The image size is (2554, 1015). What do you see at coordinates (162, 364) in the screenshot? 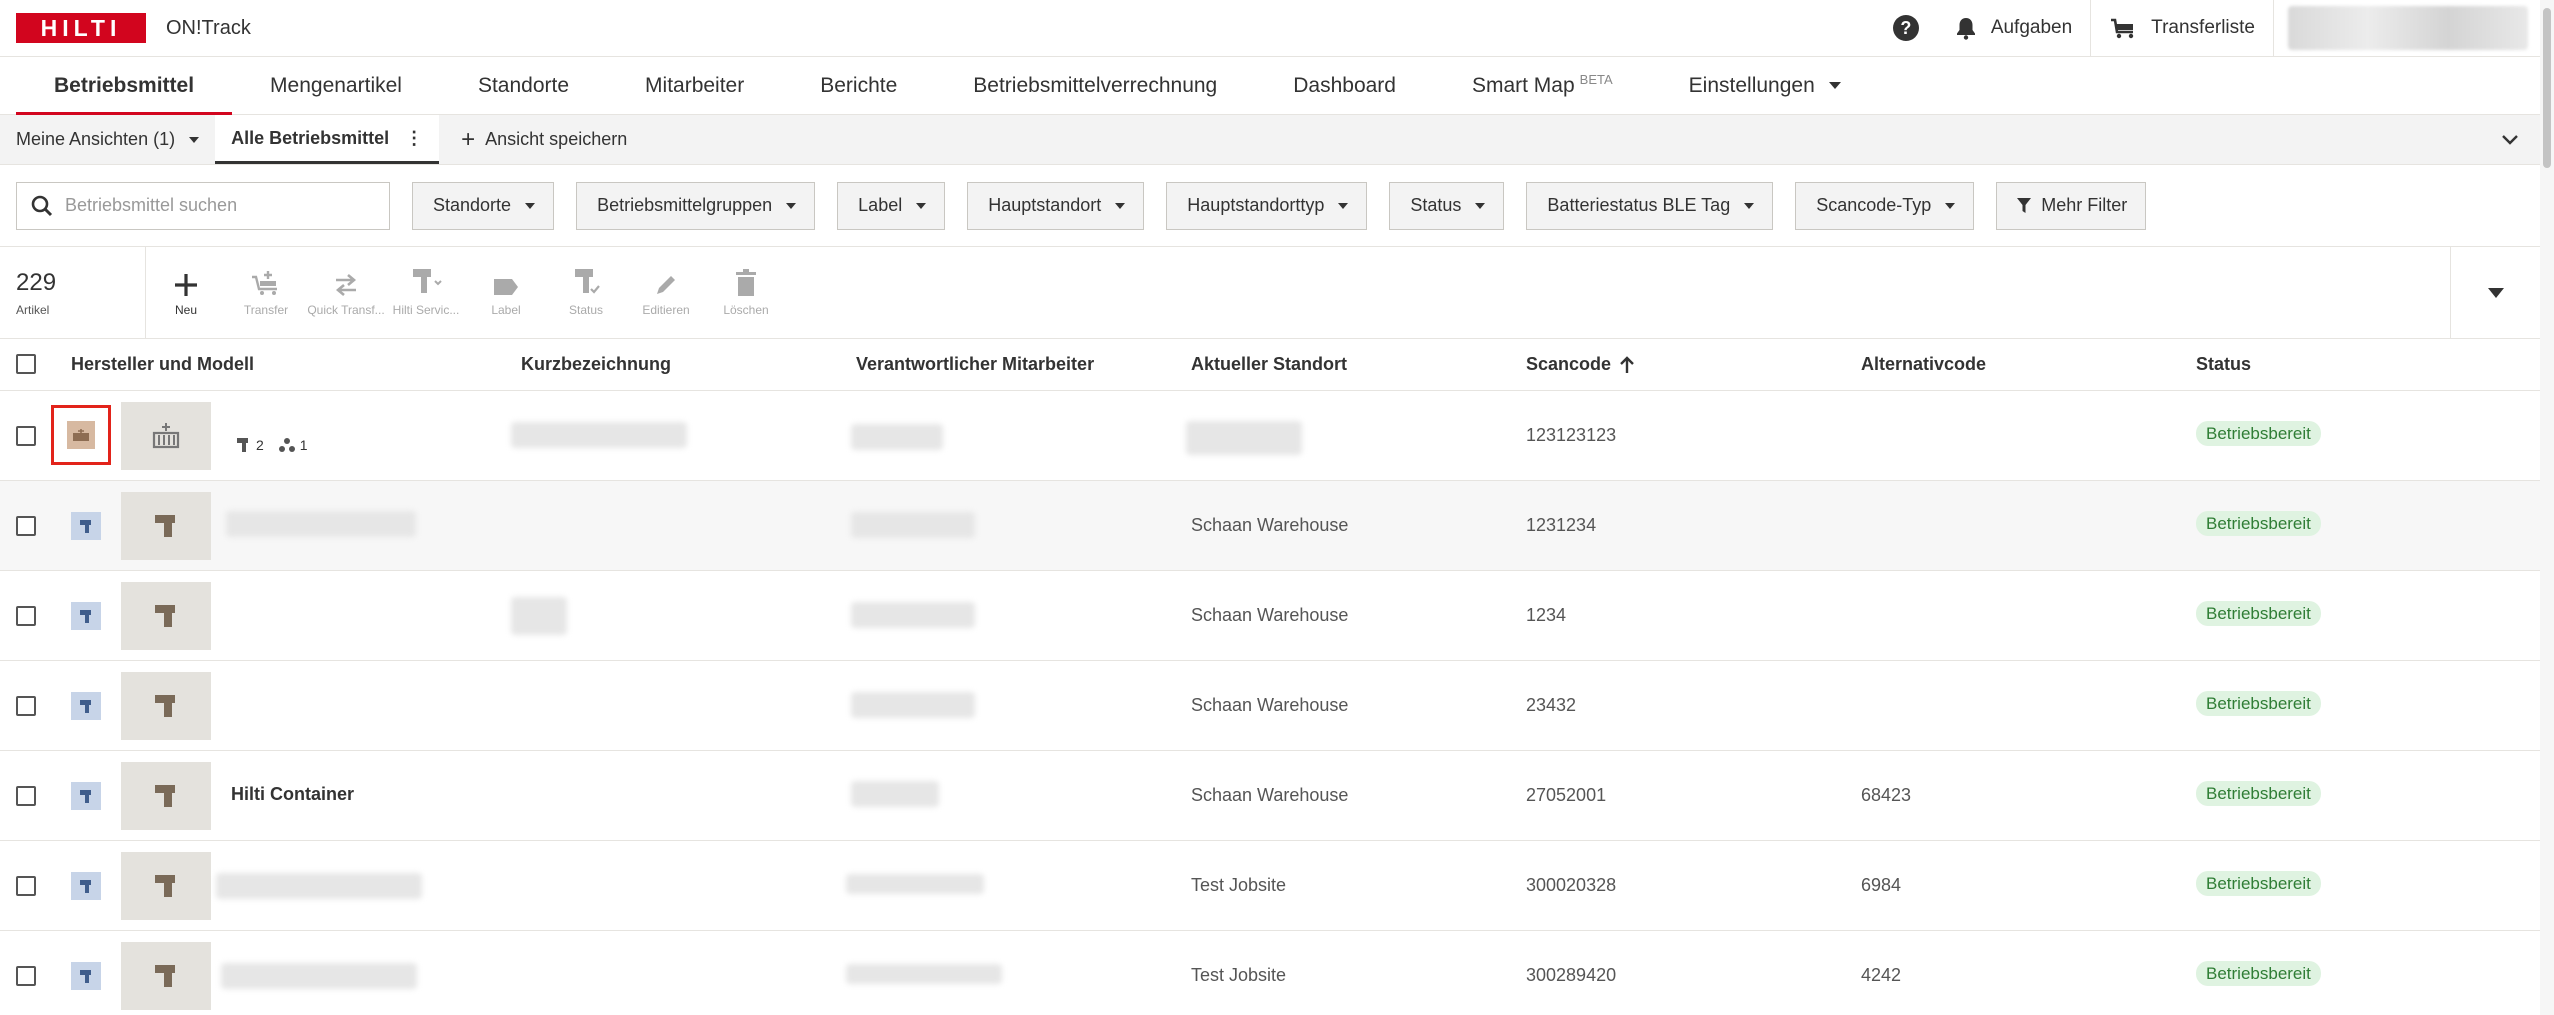
I see `column-header-model: Hersteller und Modell` at bounding box center [162, 364].